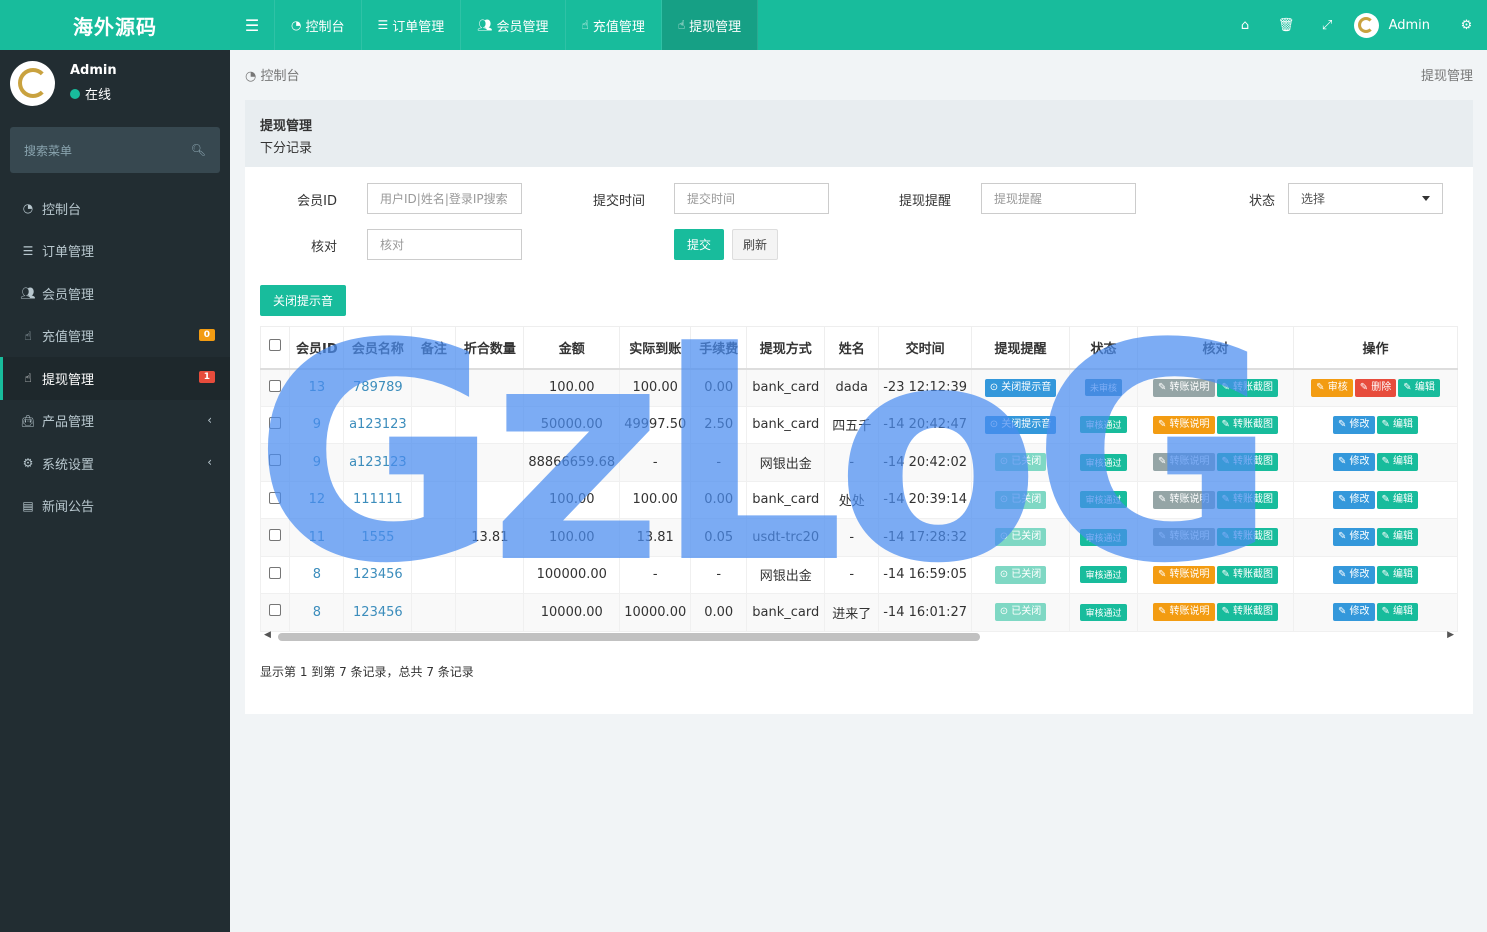 Image resolution: width=1487 pixels, height=932 pixels. Describe the element at coordinates (68, 295) in the screenshot. I see `sidebar-item-label: 会员管理` at that location.